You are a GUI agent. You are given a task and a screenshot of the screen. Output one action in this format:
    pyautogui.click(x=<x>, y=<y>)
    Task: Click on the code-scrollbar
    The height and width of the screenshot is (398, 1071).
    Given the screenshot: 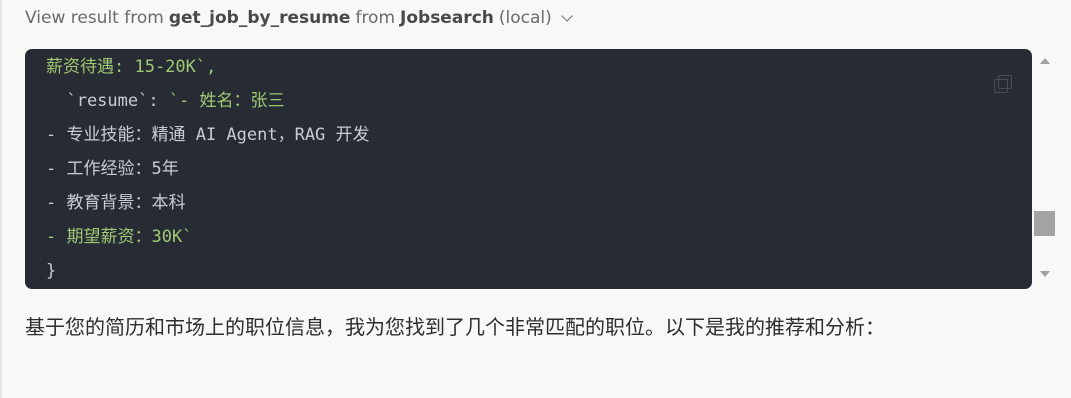 What is the action you would take?
    pyautogui.click(x=1045, y=169)
    